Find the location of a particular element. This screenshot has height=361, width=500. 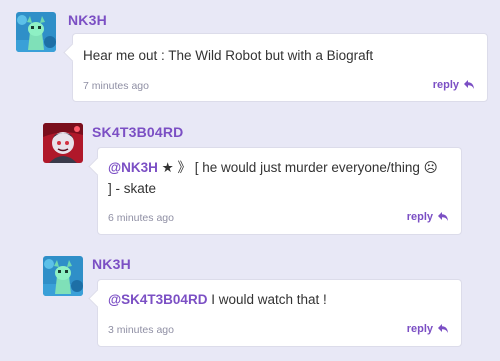

comment-text-line-2: ] - skate is located at coordinates (132, 188).